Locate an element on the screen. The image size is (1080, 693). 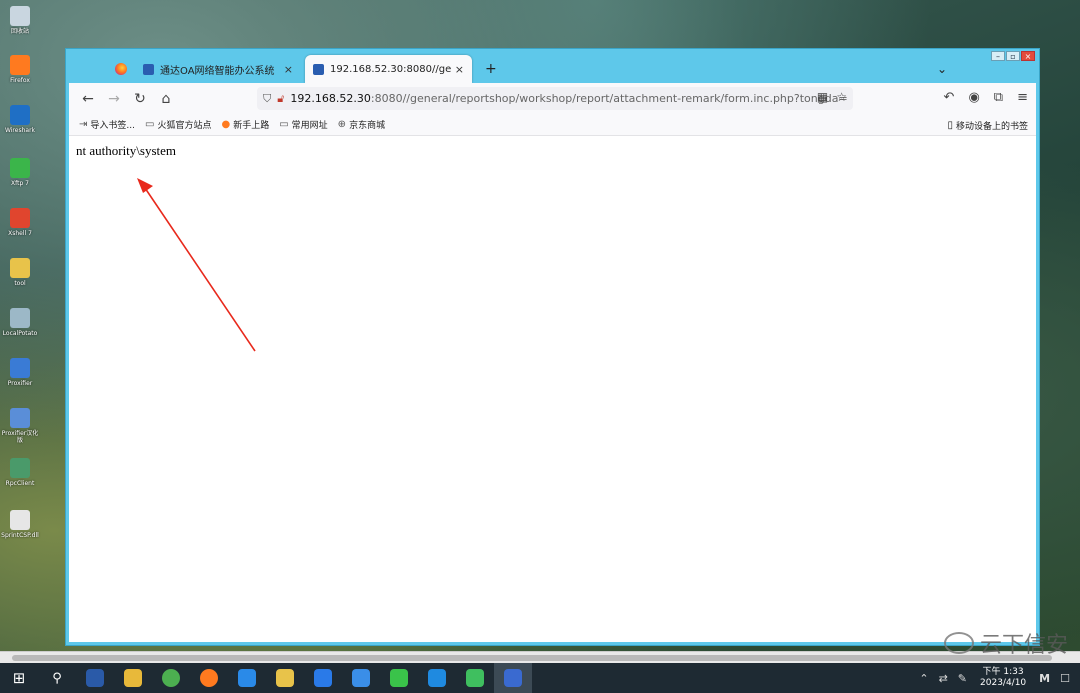
bookmark-item: ▭ 火狐官方站点 is located at coordinates (178, 124).